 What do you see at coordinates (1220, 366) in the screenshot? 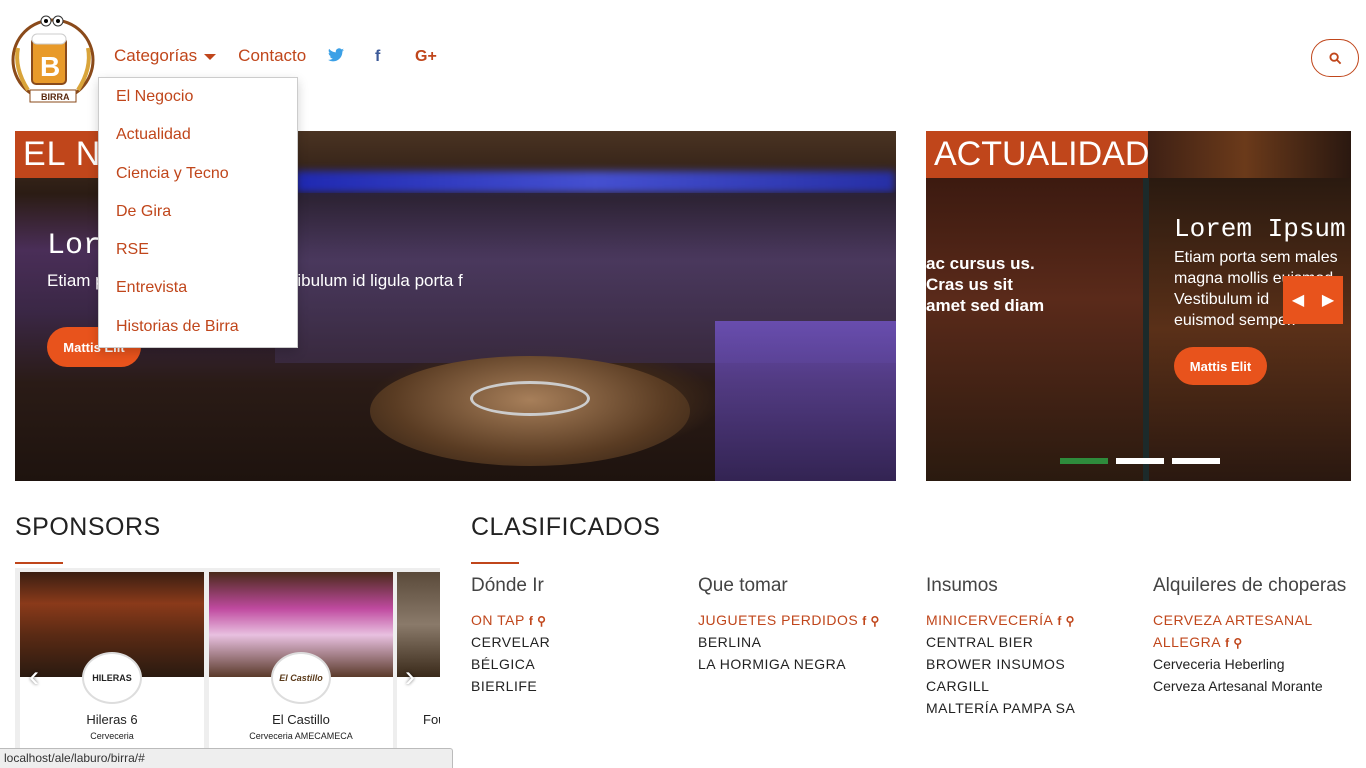
I see `side-cta-button: Mattis Elit` at bounding box center [1220, 366].